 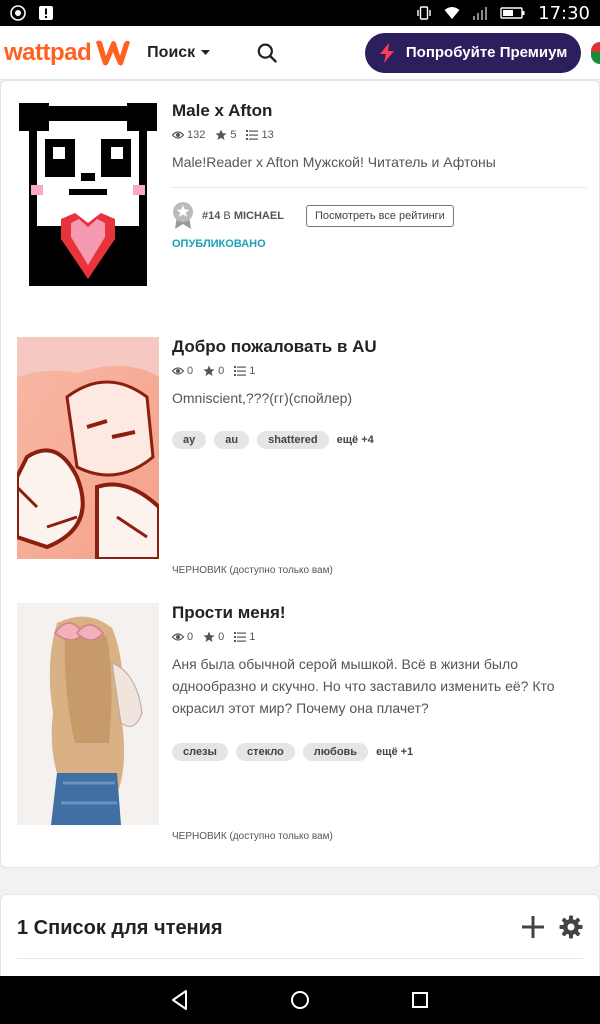 I want to click on rank-text: #14 В MICHAEL, so click(x=243, y=216).